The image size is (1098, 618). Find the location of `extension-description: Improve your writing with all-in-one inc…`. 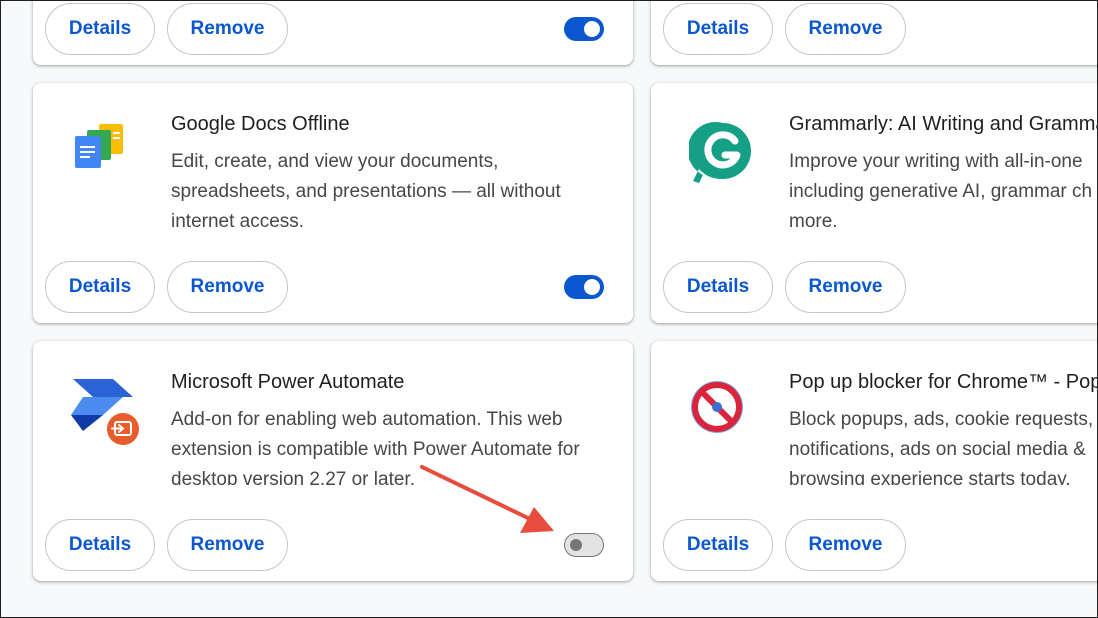

extension-description: Improve your writing with all-in-one inc… is located at coordinates (943, 192).